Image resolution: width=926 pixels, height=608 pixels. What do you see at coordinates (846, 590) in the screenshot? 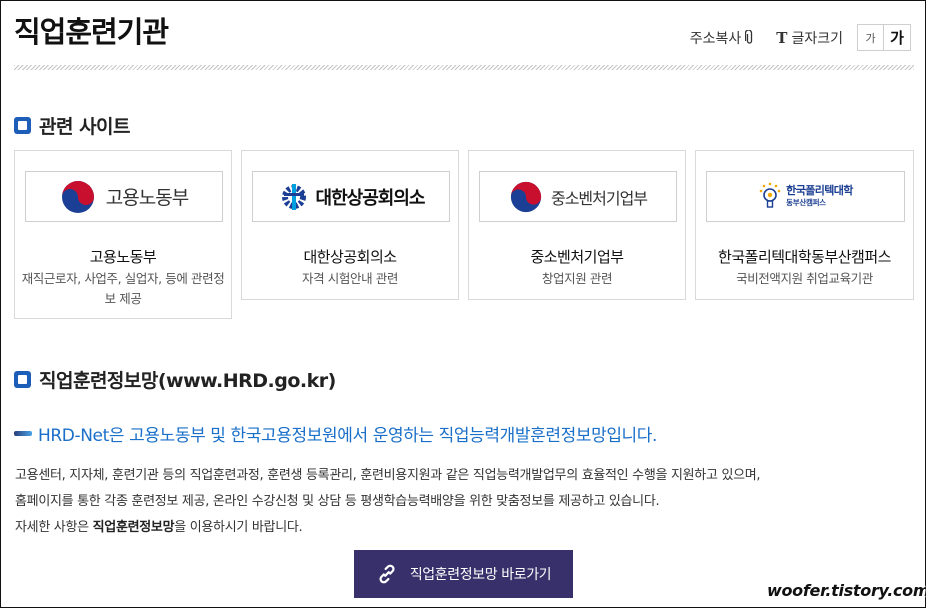
I see `watermark: woofer.tistory.com` at bounding box center [846, 590].